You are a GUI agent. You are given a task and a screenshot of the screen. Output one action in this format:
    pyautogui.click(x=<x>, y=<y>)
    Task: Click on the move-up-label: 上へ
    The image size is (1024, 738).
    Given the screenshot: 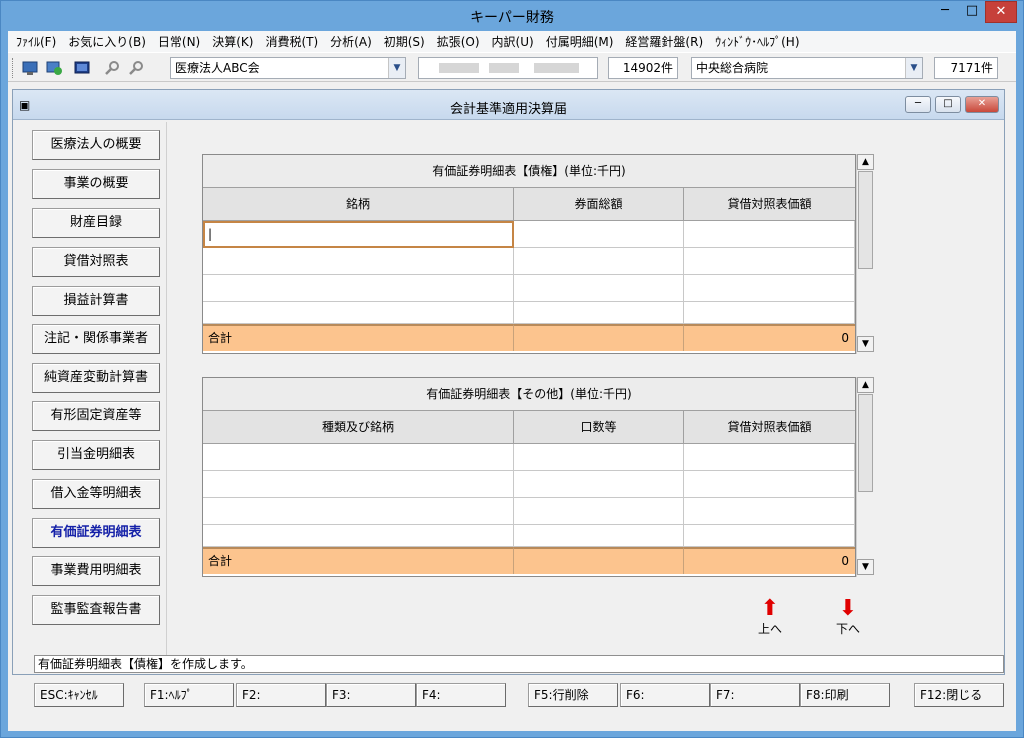 What is the action you would take?
    pyautogui.click(x=769, y=629)
    